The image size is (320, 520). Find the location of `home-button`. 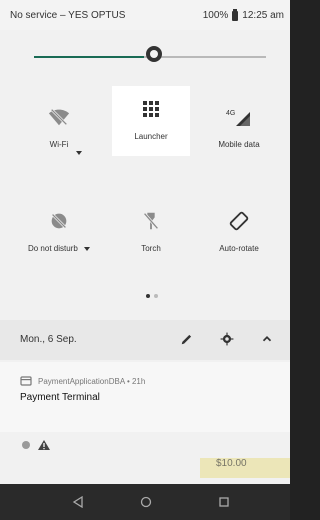

home-button is located at coordinates (146, 502).